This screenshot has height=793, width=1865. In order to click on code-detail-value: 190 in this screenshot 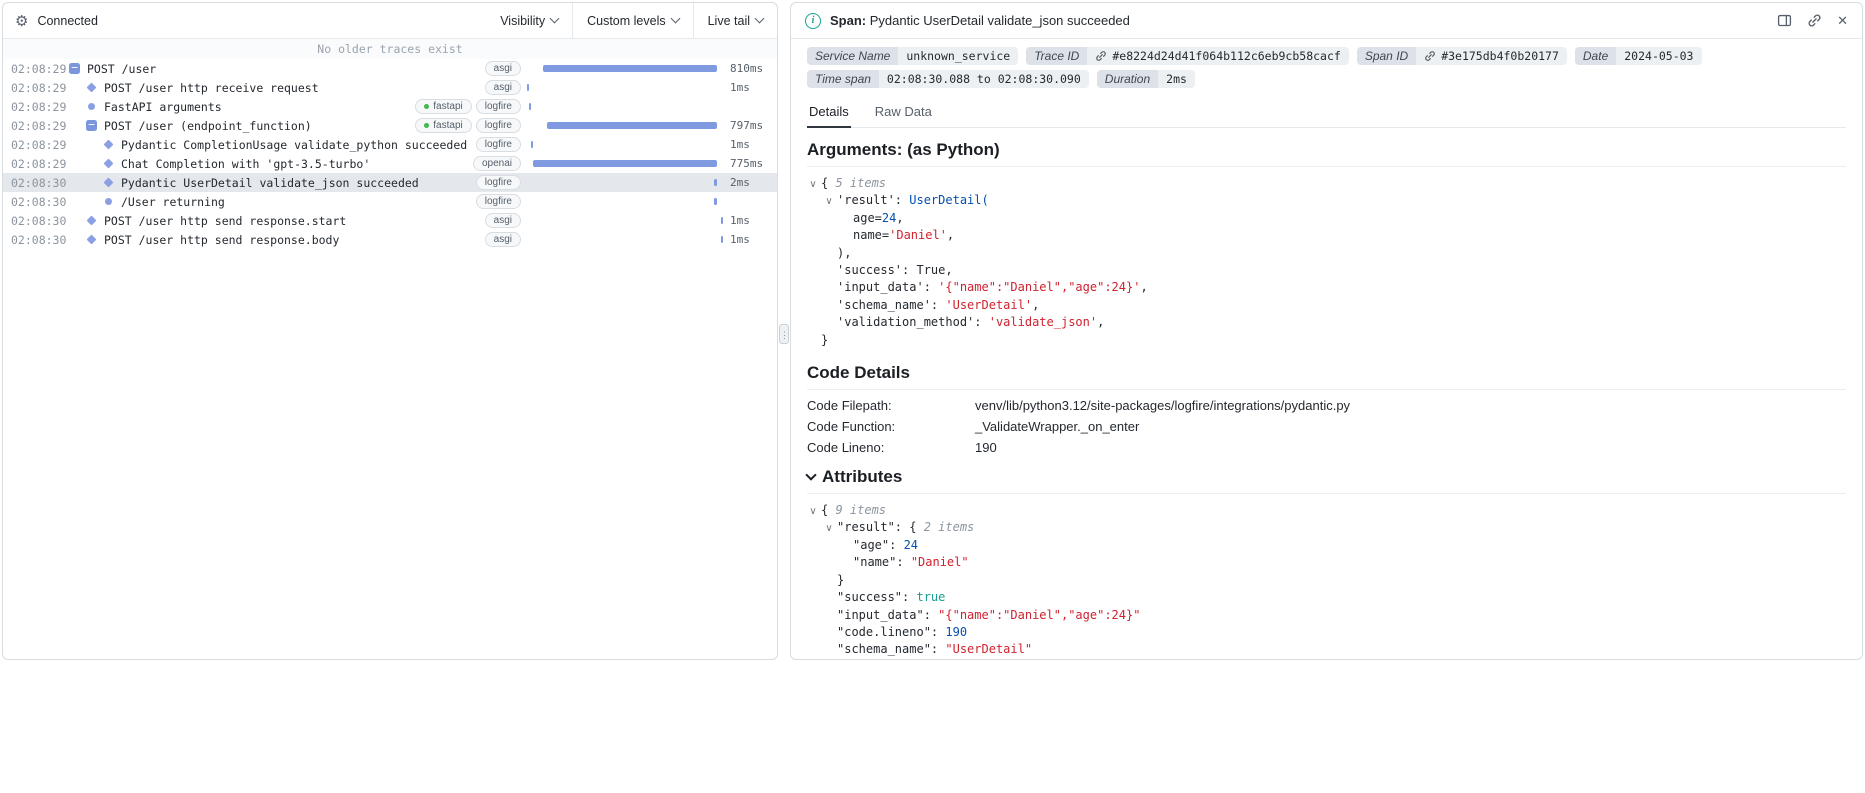, I will do `click(986, 448)`.